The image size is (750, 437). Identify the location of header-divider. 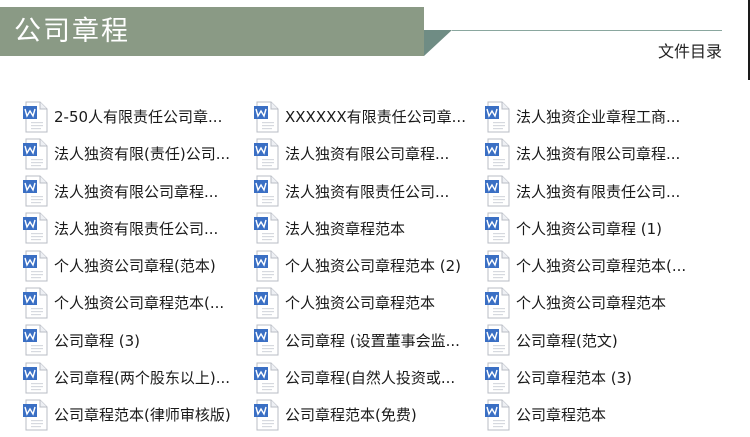
(587, 30).